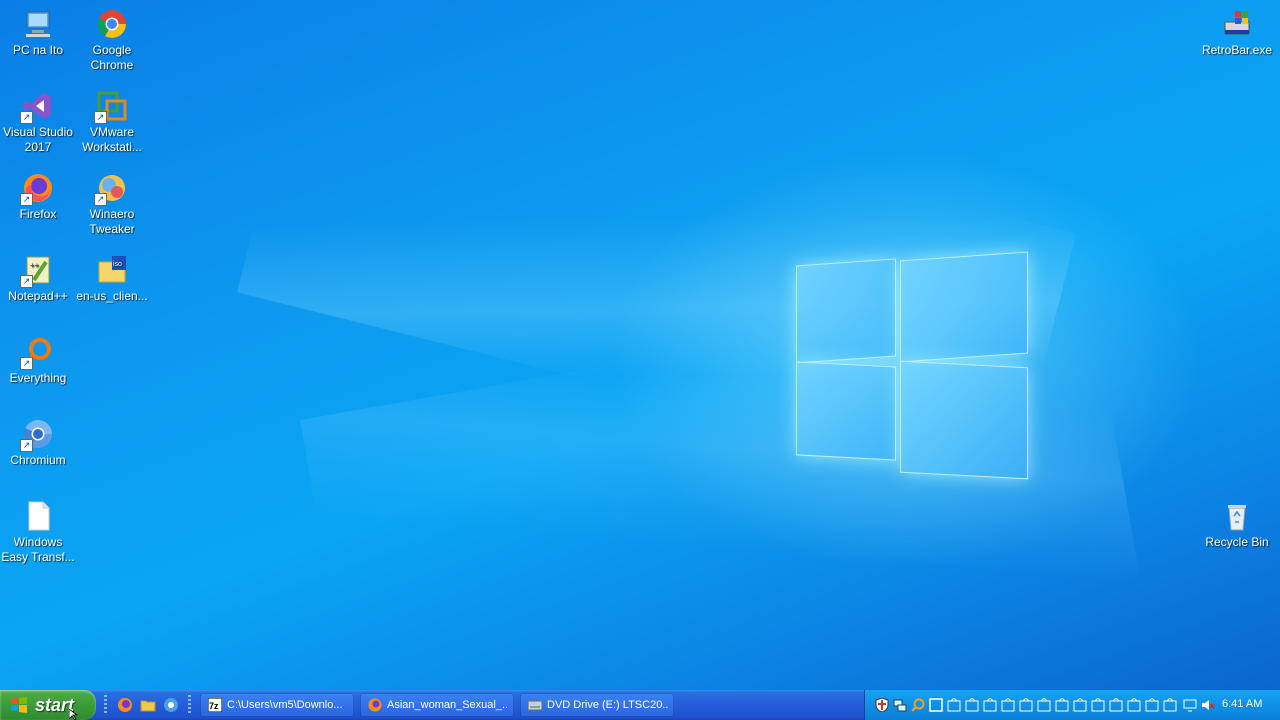 This screenshot has height=720, width=1280. Describe the element at coordinates (1237, 516) in the screenshot. I see `recycle-bin-icon` at that location.